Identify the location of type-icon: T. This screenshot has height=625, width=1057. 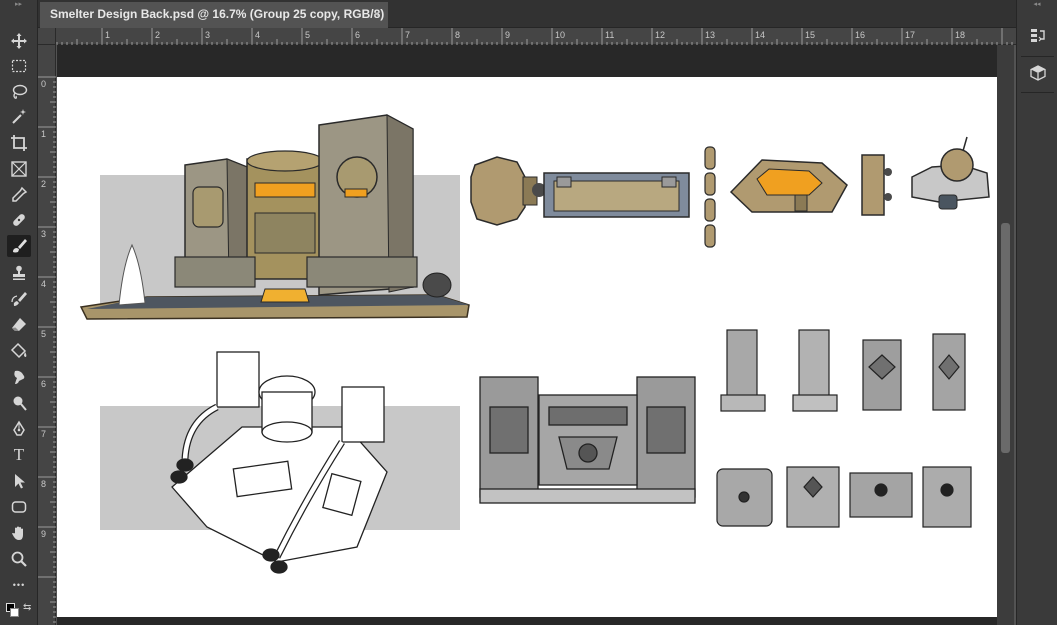
(19, 455).